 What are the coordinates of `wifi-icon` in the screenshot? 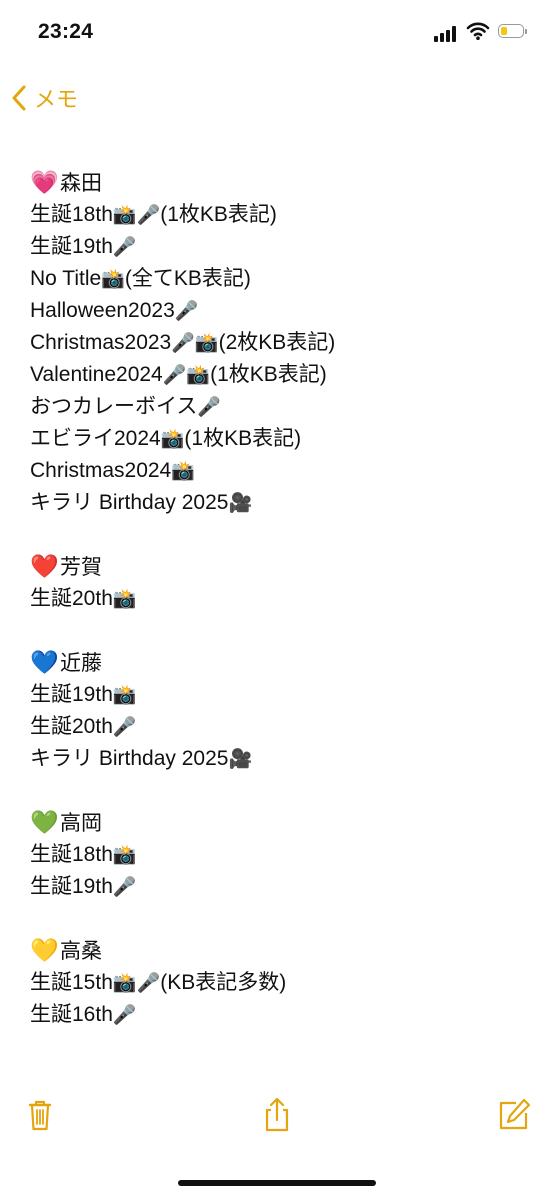 It's located at (478, 31).